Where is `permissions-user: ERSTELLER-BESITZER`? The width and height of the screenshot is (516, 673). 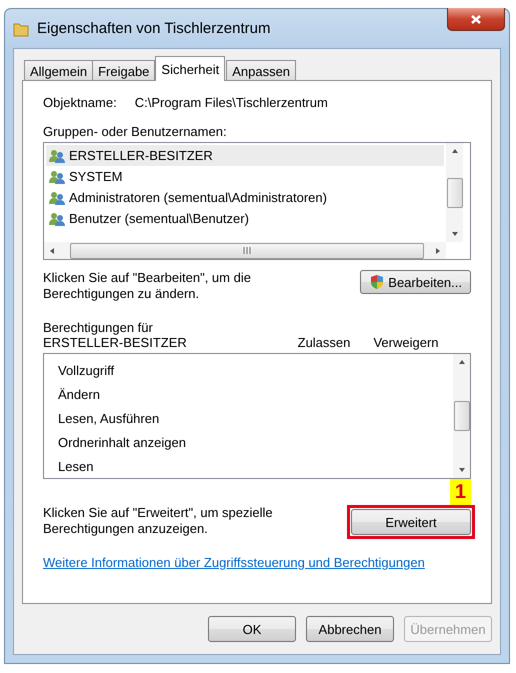 permissions-user: ERSTELLER-BESITZER is located at coordinates (115, 342).